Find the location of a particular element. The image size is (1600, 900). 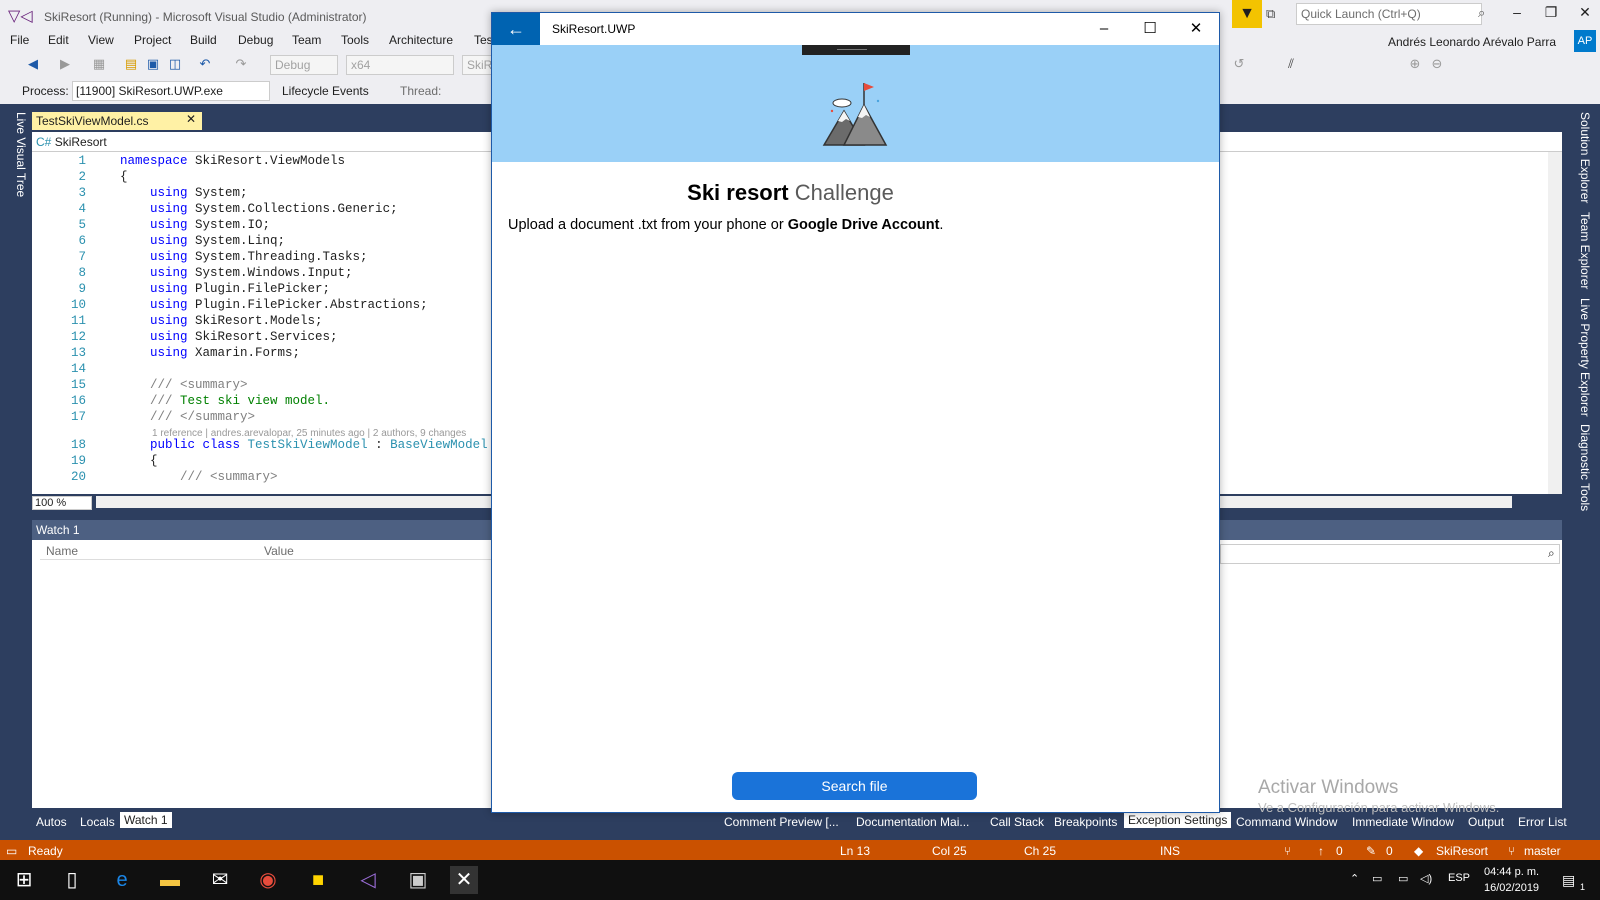

start-icon: ⊞ is located at coordinates (24, 880).